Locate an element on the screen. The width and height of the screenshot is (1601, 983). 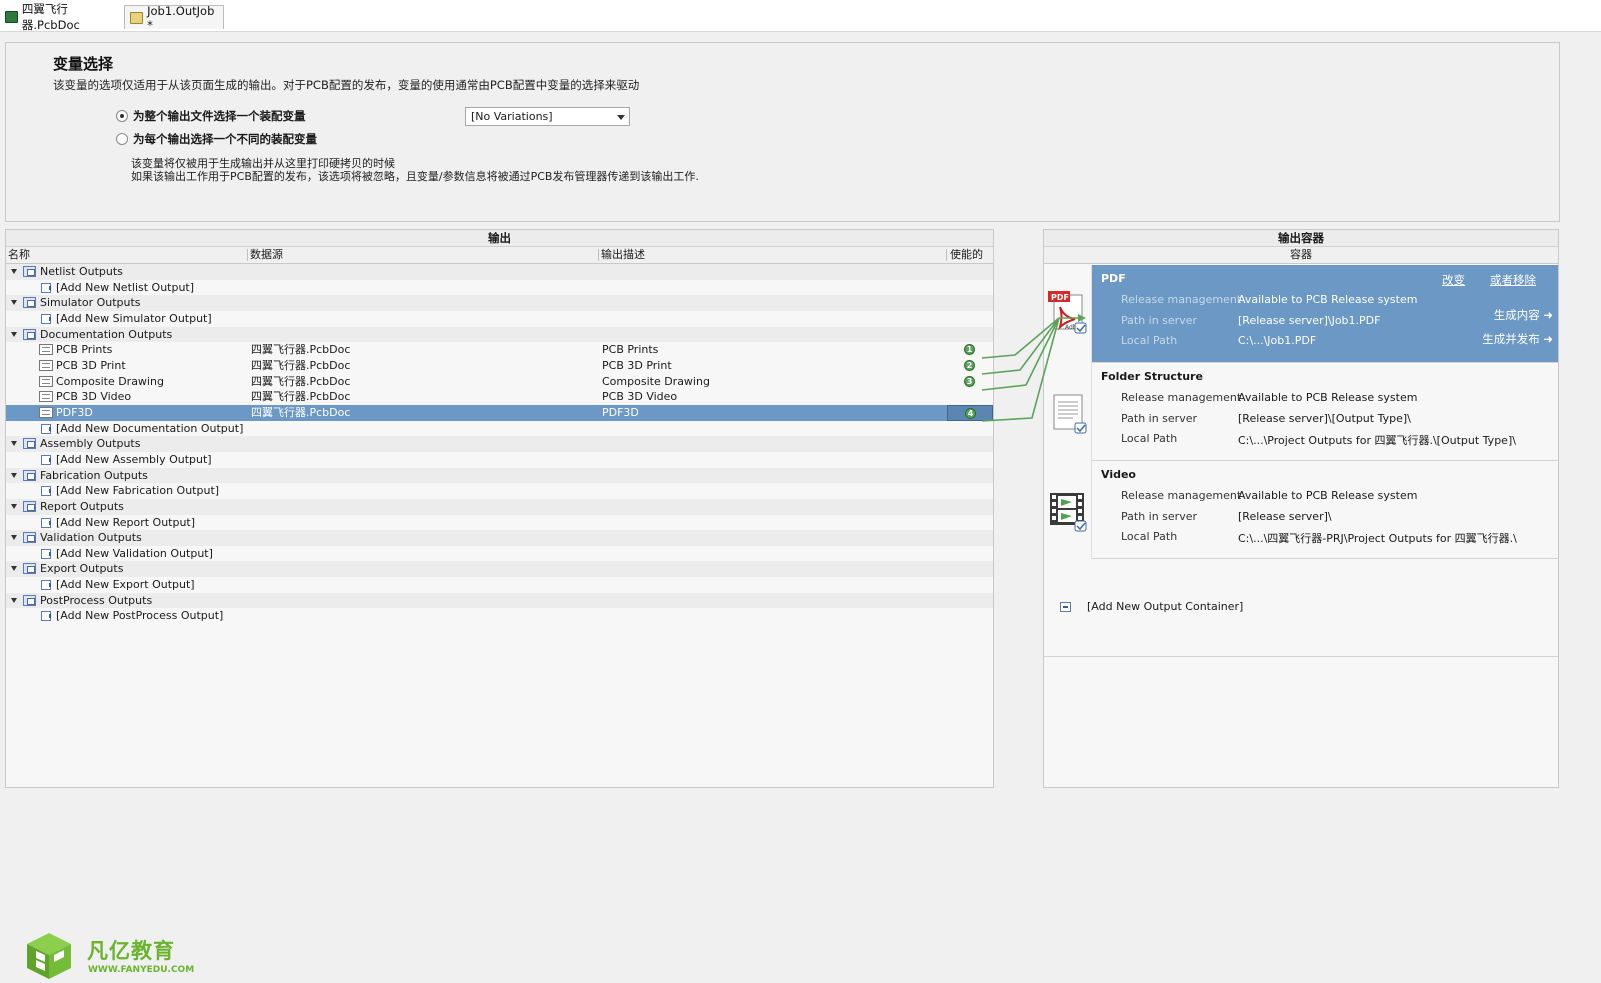
tab-outjob-document: Job1.OutJob * is located at coordinates (174, 17).